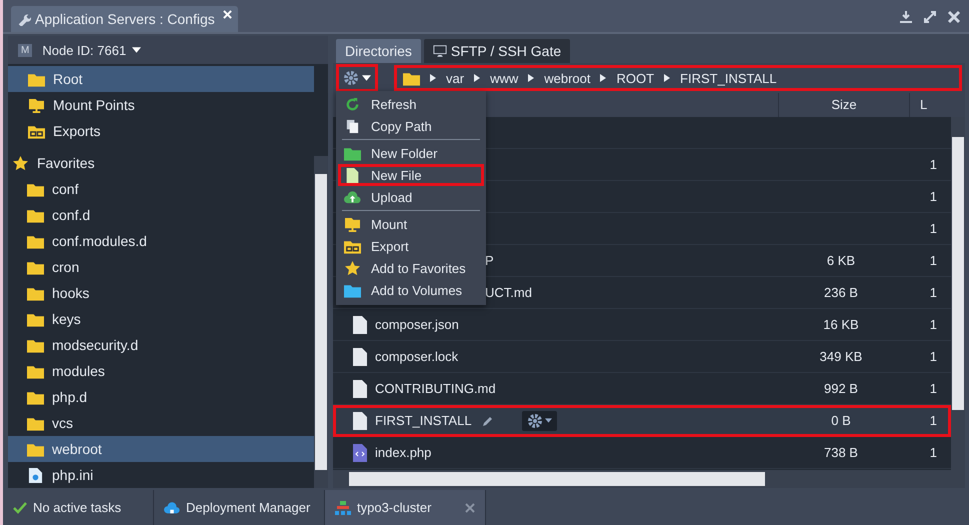  What do you see at coordinates (378, 51) in the screenshot?
I see `tab: Directories` at bounding box center [378, 51].